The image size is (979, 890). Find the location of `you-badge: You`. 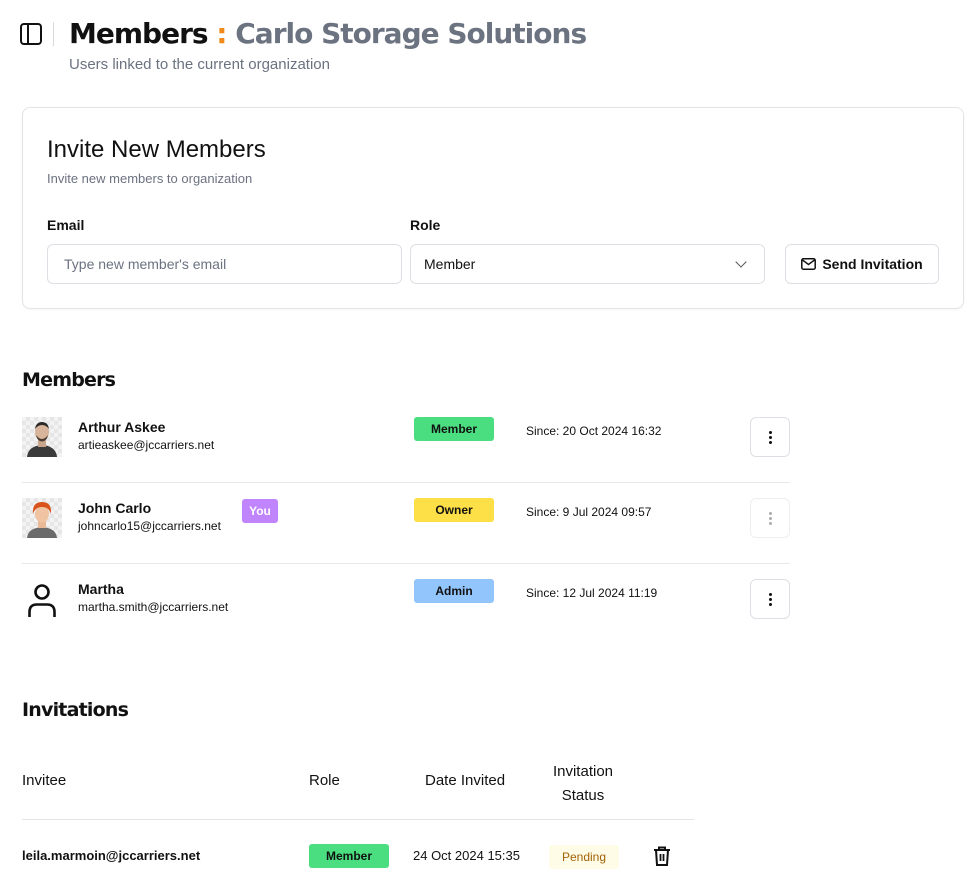

you-badge: You is located at coordinates (260, 511).